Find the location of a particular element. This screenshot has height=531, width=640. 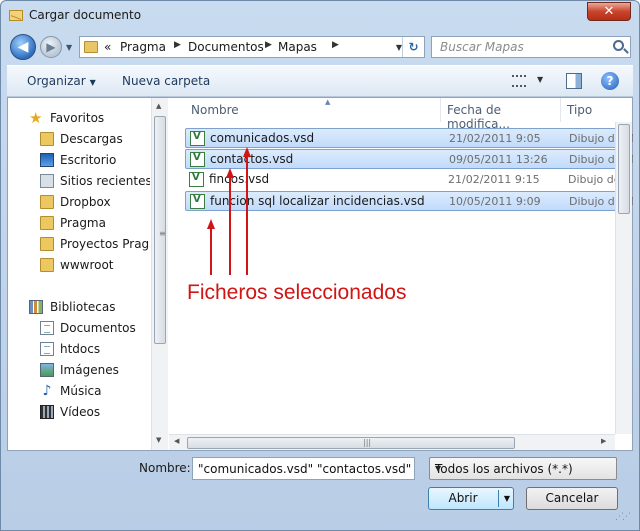

file-list-horizontal-scrollbar: ◀ ||| ▶ is located at coordinates (392, 442).